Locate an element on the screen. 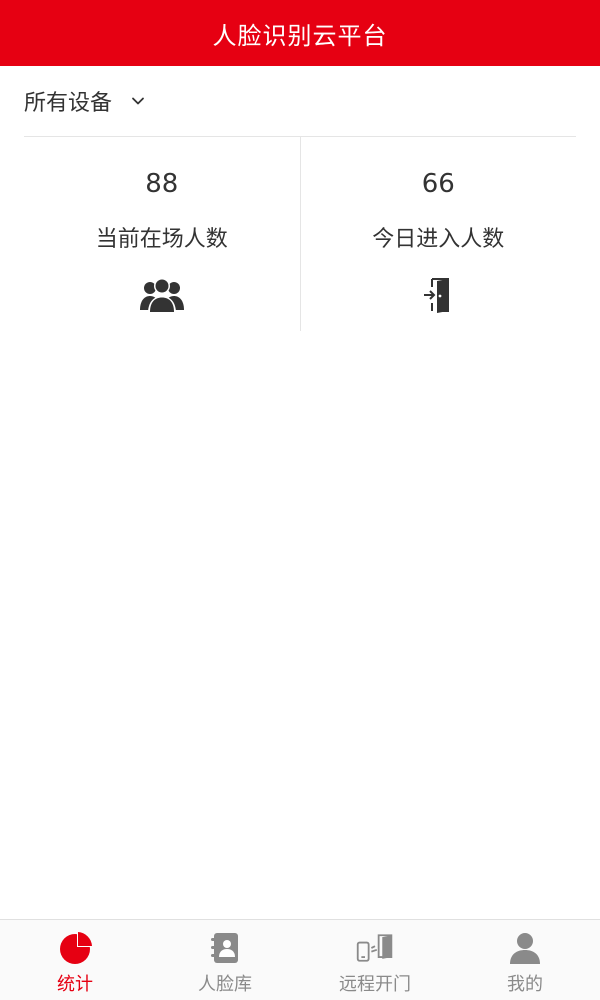 The height and width of the screenshot is (1000, 600). contacts-book-icon is located at coordinates (225, 948).